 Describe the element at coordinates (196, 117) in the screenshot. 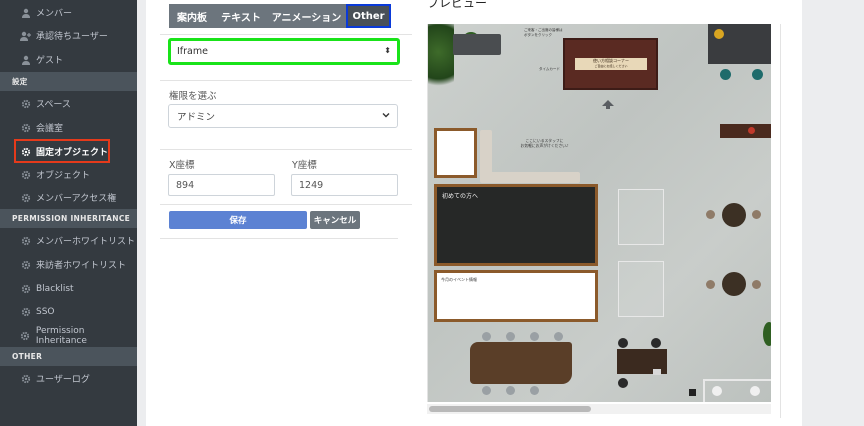

I see `role-value: アドミン` at that location.